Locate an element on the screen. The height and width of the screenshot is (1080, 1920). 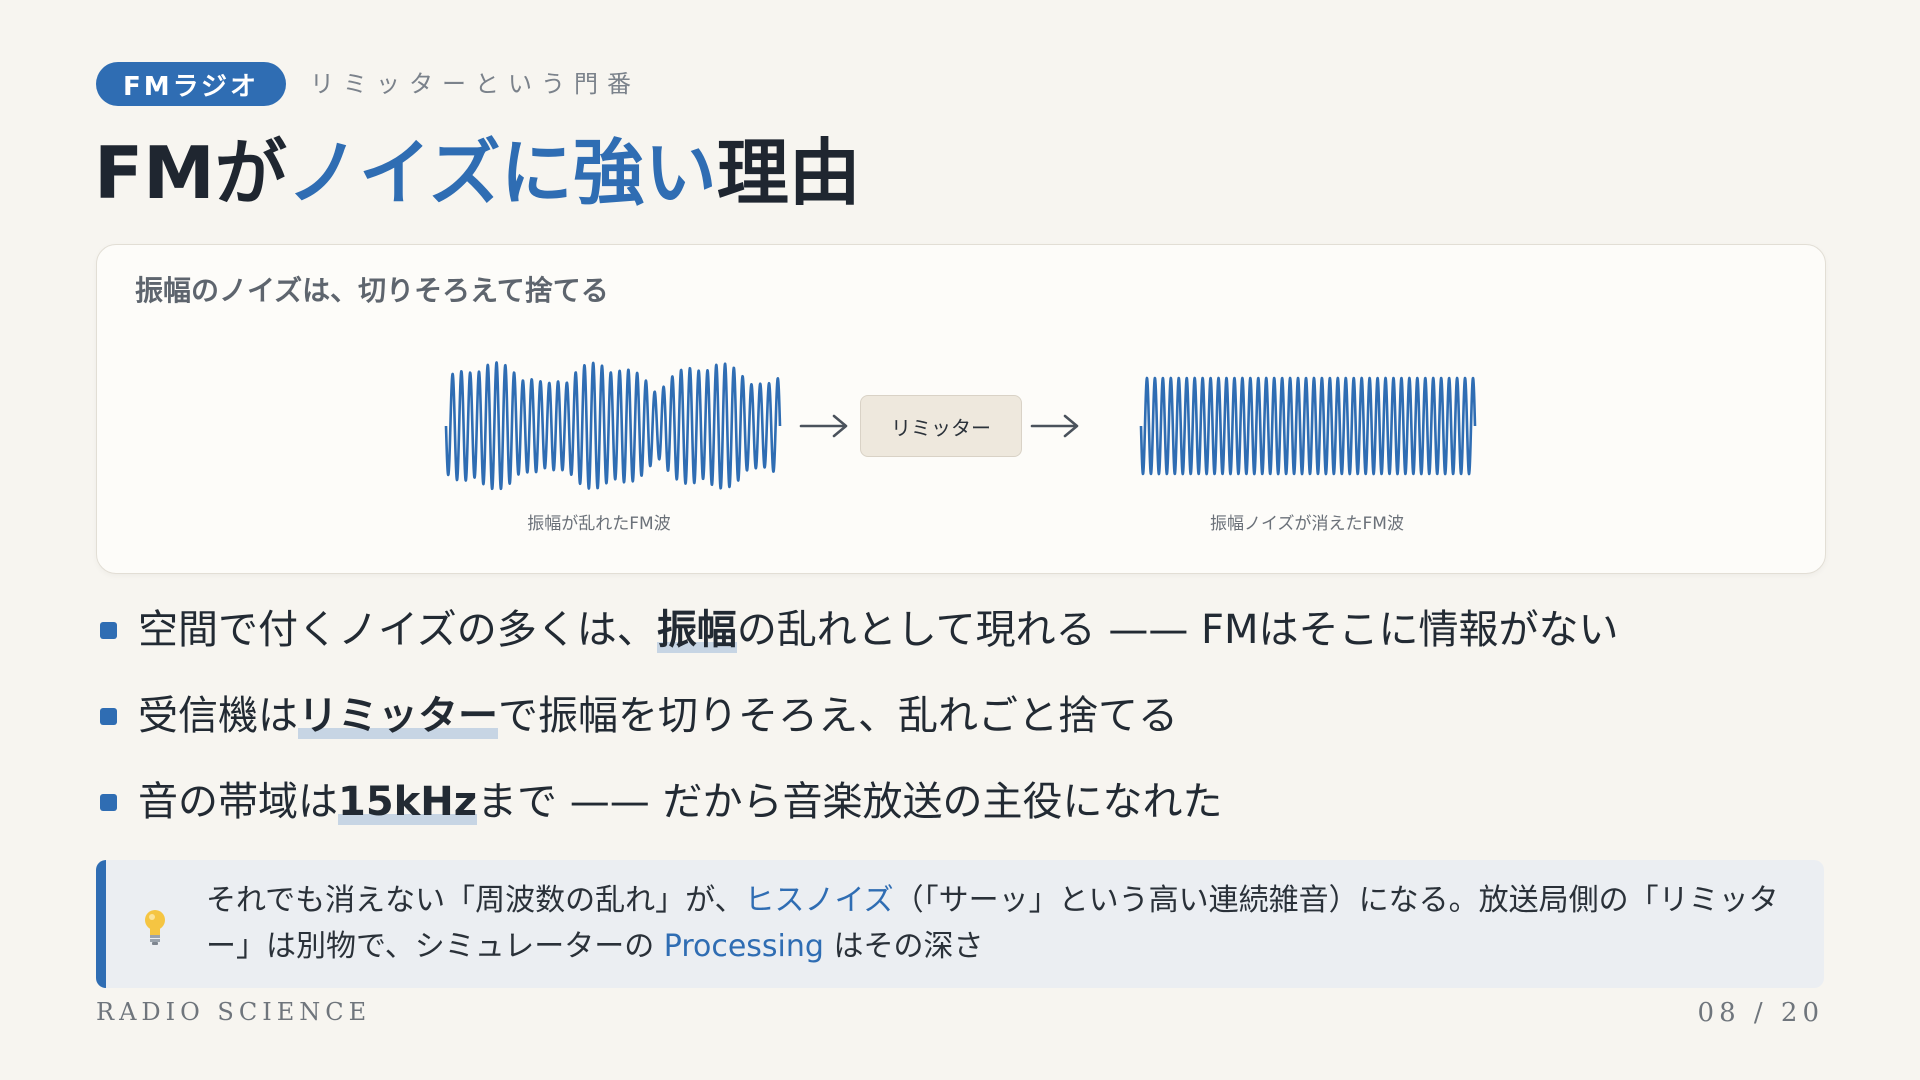
bullet-text: 音の帯域は is located at coordinates (238, 802).